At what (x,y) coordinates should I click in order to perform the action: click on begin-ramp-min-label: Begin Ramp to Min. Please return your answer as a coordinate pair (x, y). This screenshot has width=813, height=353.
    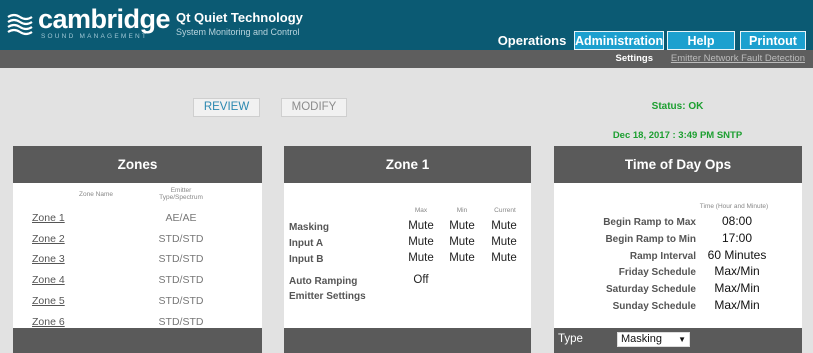
    Looking at the image, I should click on (650, 239).